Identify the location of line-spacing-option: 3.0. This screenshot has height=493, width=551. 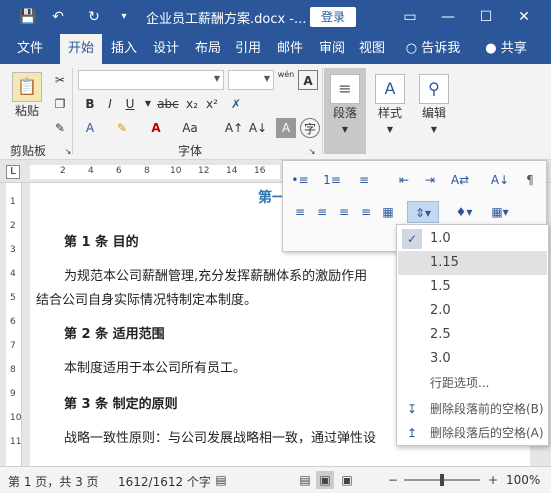
(472, 359).